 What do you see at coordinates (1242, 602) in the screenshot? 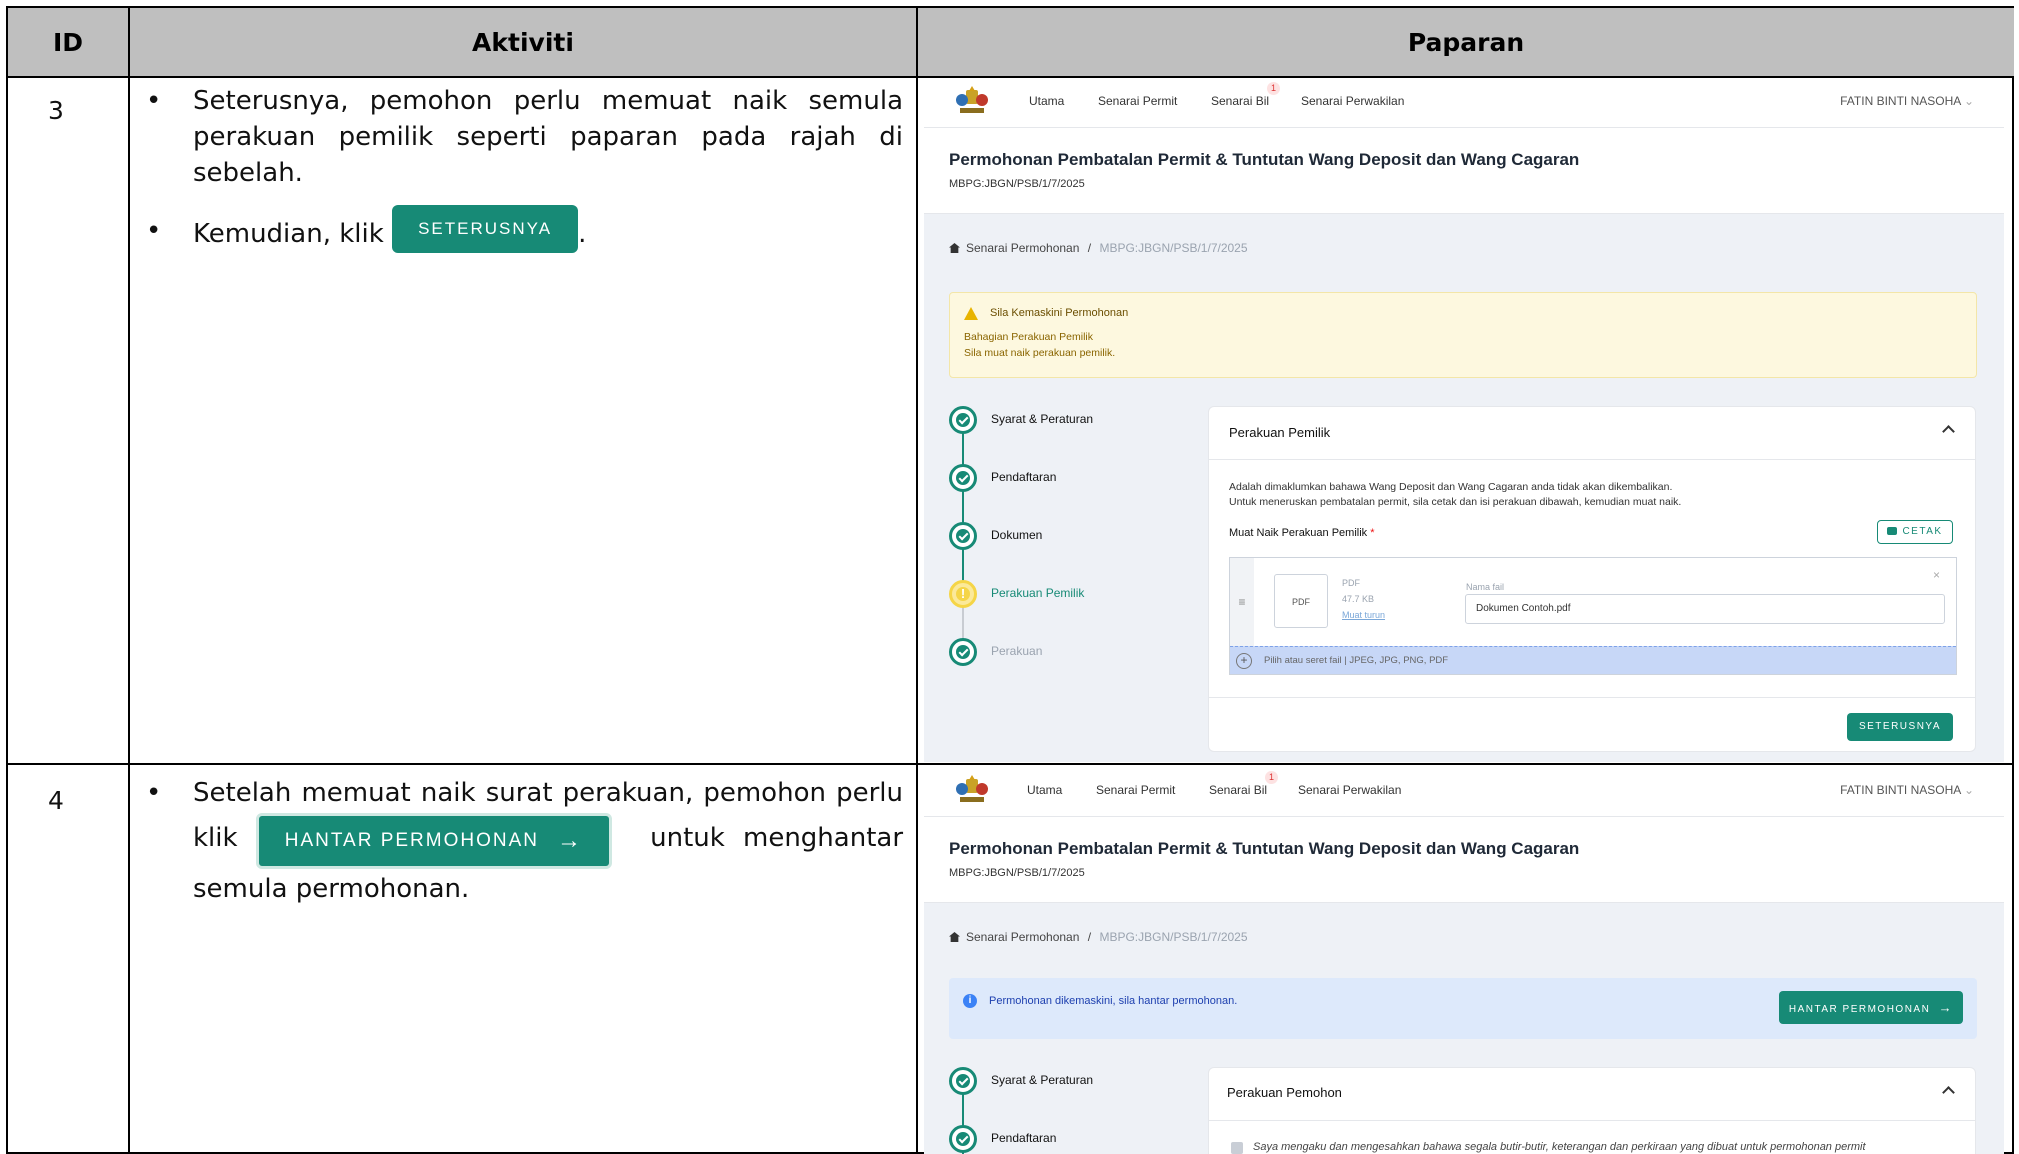
I see `drag-handle-icon: ≡` at bounding box center [1242, 602].